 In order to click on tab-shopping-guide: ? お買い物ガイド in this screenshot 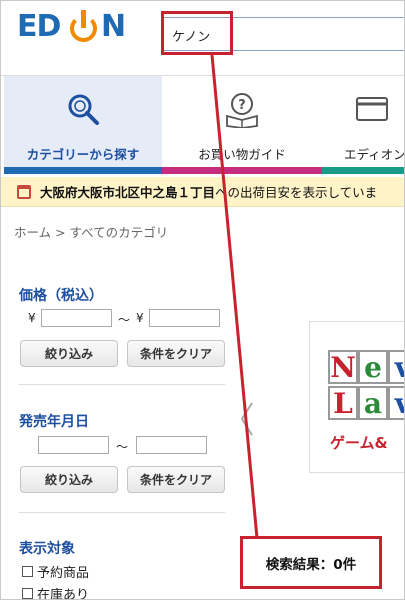, I will do `click(242, 125)`.